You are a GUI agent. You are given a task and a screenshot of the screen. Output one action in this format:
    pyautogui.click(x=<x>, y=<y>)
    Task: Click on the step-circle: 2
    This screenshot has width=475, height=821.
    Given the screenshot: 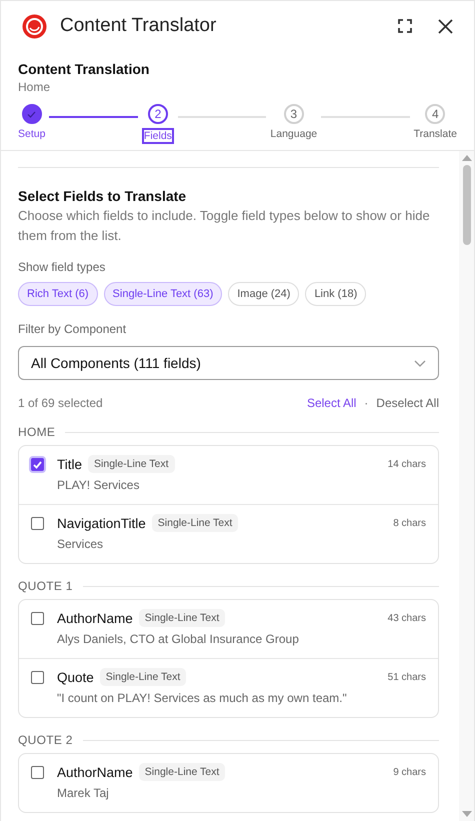 What is the action you would take?
    pyautogui.click(x=158, y=114)
    